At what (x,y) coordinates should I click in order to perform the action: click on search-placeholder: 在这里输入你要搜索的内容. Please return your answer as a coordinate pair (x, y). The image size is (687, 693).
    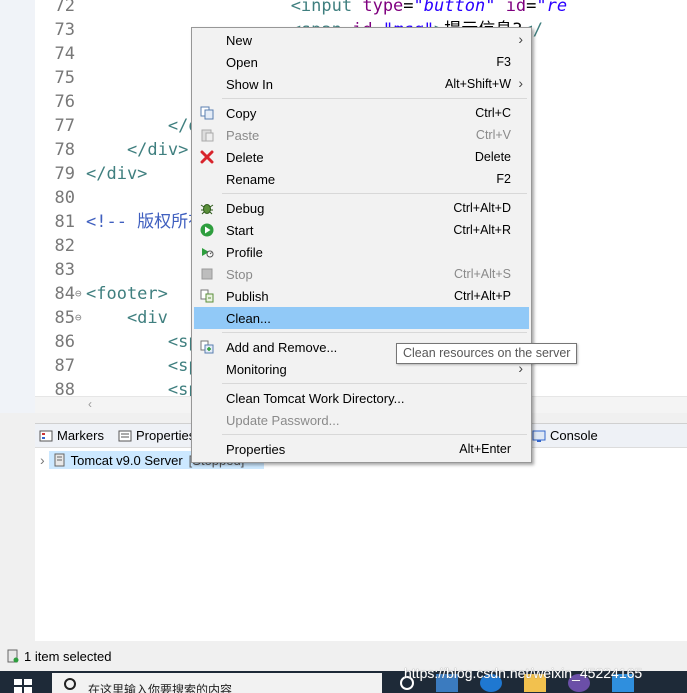
    Looking at the image, I should click on (160, 688).